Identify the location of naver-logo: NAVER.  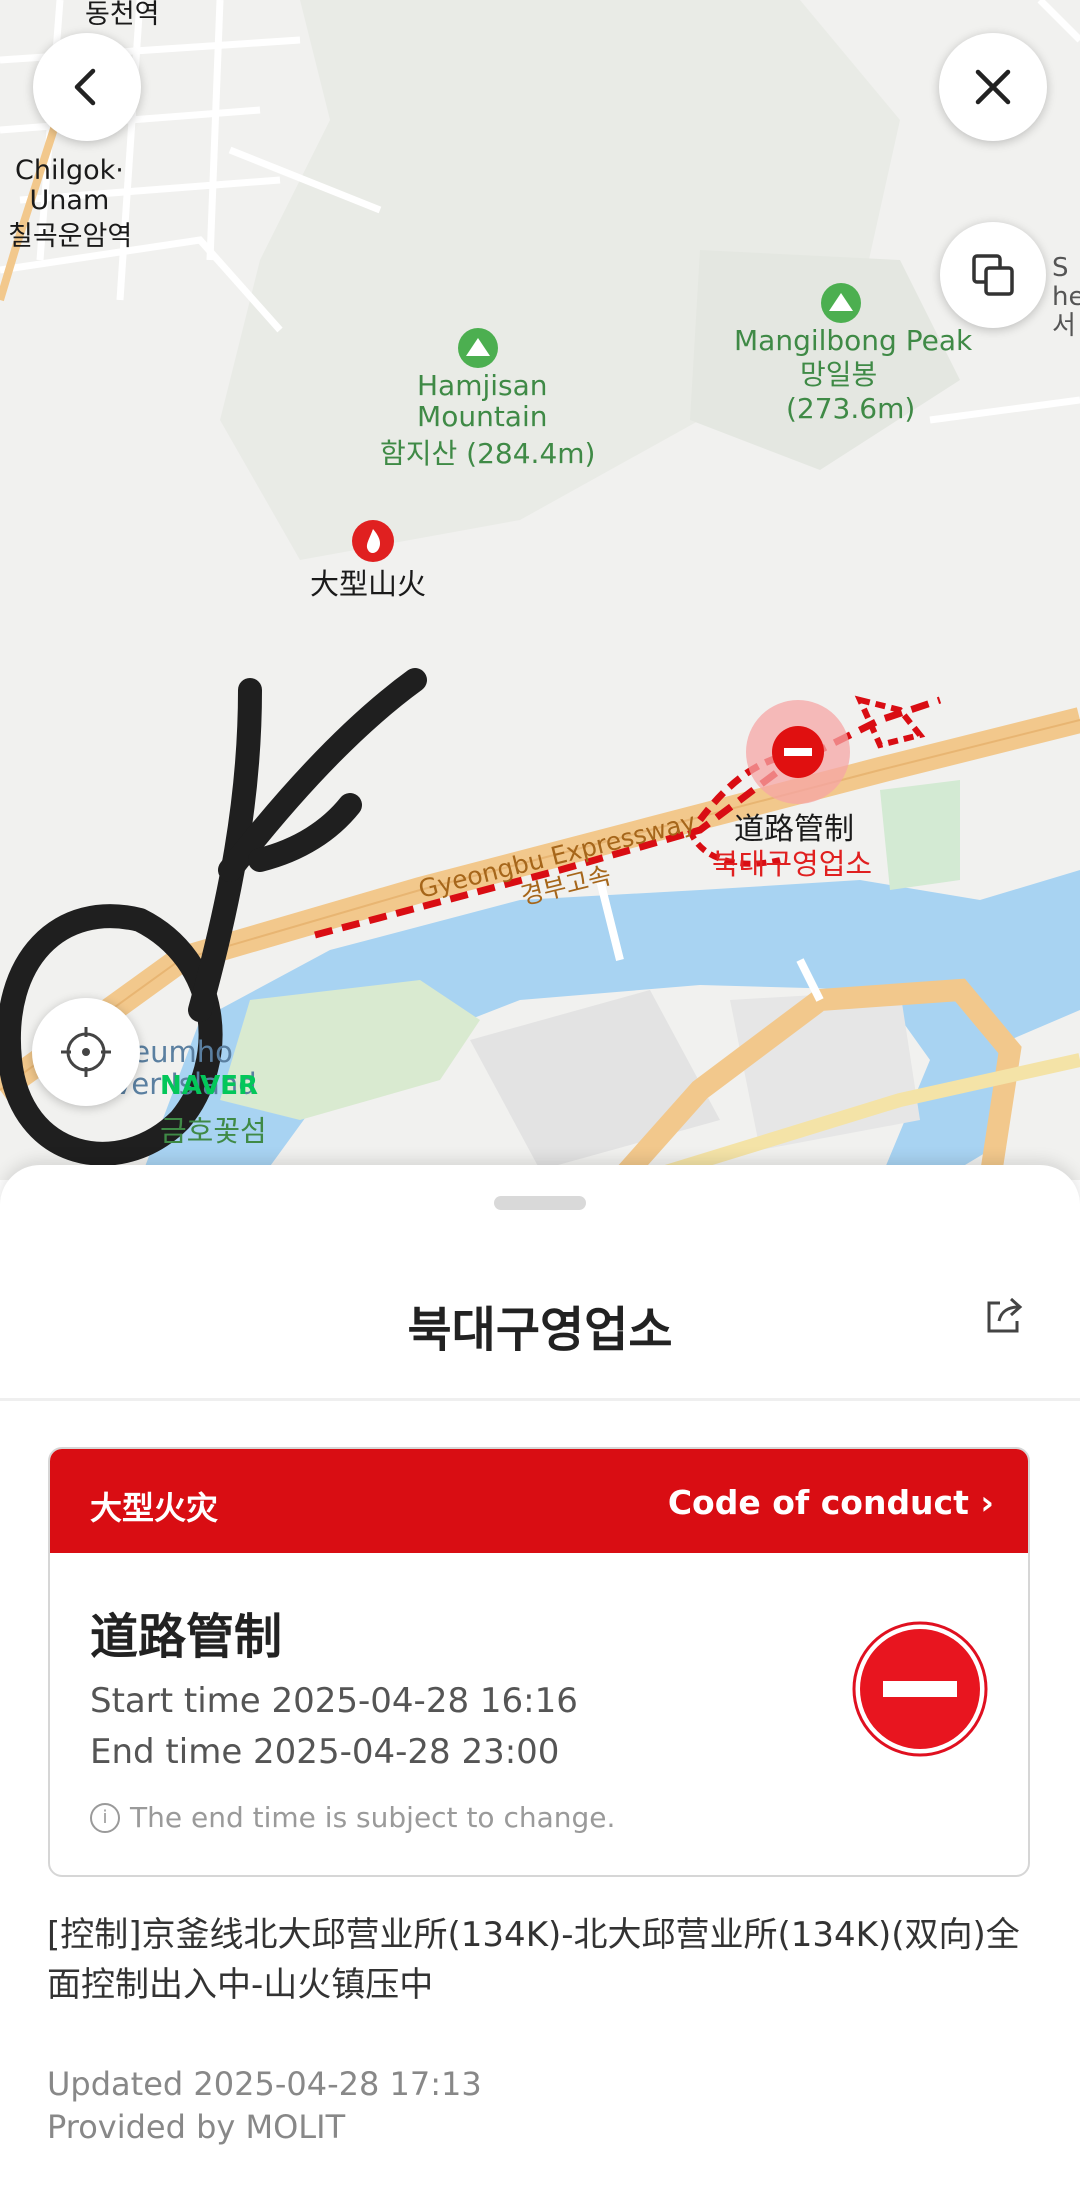
(209, 1086).